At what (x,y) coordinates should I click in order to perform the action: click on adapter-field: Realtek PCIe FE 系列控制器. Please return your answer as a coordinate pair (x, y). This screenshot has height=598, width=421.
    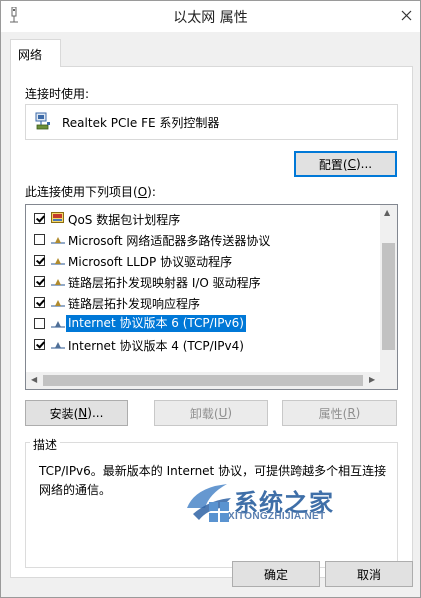
    Looking at the image, I should click on (211, 122).